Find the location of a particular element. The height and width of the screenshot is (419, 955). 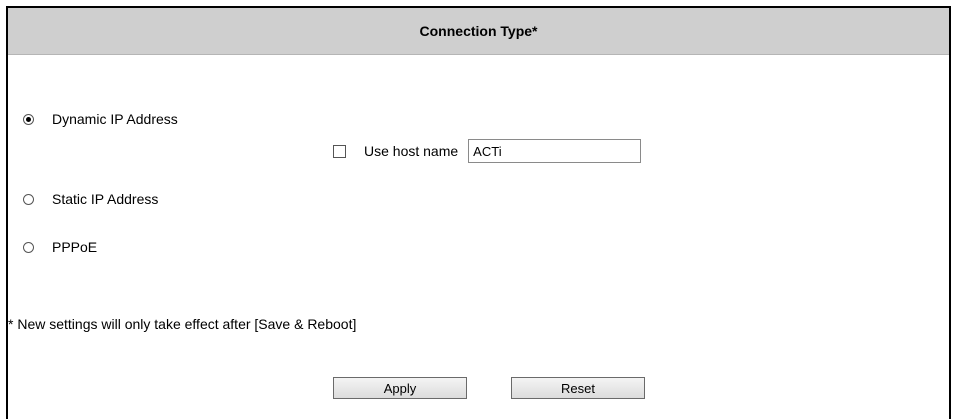

panel-title: Connection Type* is located at coordinates (478, 31).